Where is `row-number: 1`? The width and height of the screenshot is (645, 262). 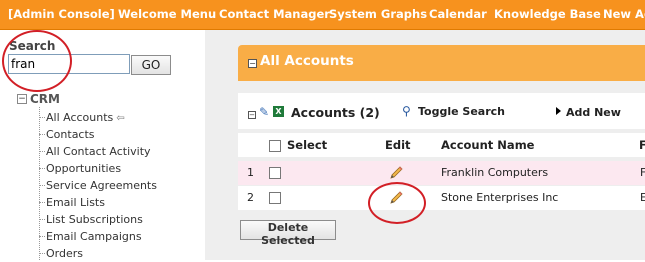
row-number: 1 is located at coordinates (250, 172).